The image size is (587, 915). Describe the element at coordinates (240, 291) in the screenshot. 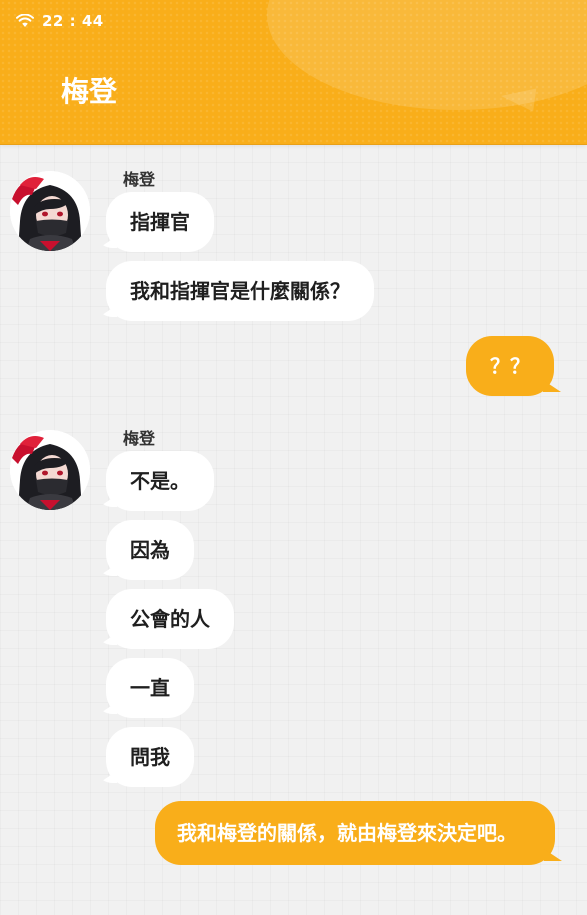

I see `incoming-message: 我和指揮官是什麼關係？` at that location.